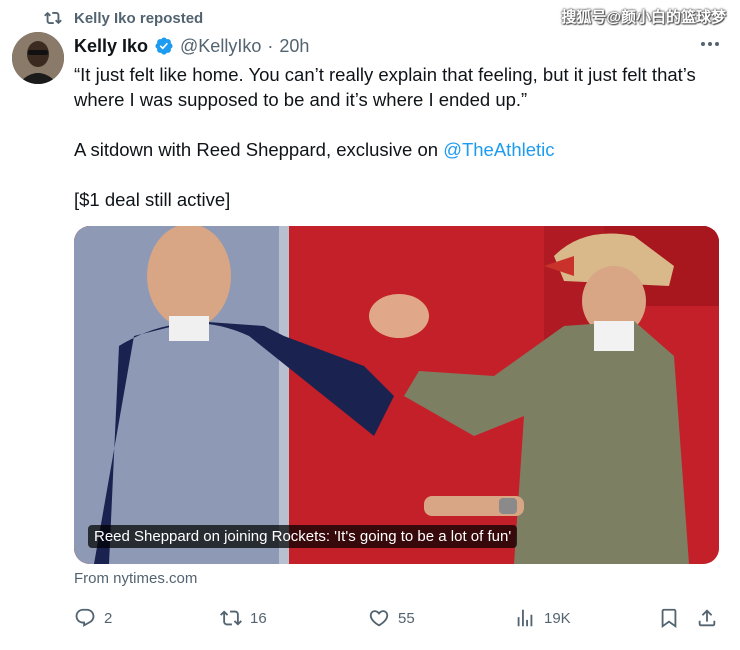 The width and height of the screenshot is (740, 650). Describe the element at coordinates (139, 18) in the screenshot. I see `repost-label: Kelly Iko reposted` at that location.